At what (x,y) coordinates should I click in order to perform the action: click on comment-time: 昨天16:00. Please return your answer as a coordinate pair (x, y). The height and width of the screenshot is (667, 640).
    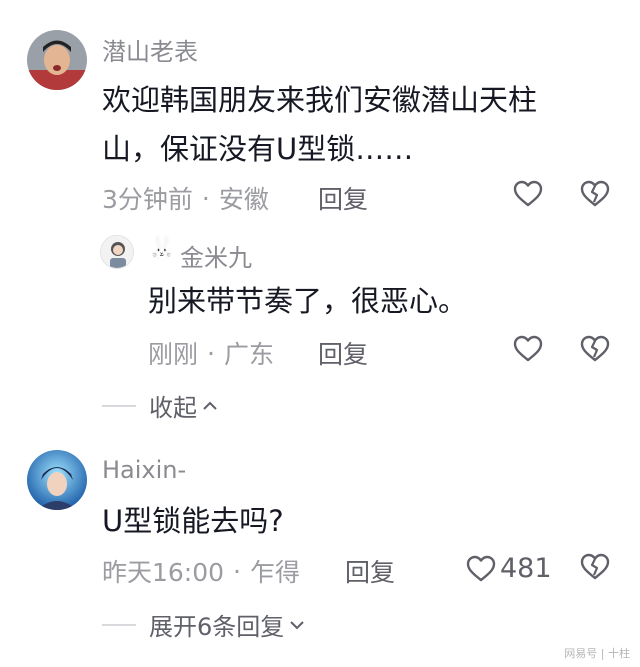
    Looking at the image, I should click on (163, 572).